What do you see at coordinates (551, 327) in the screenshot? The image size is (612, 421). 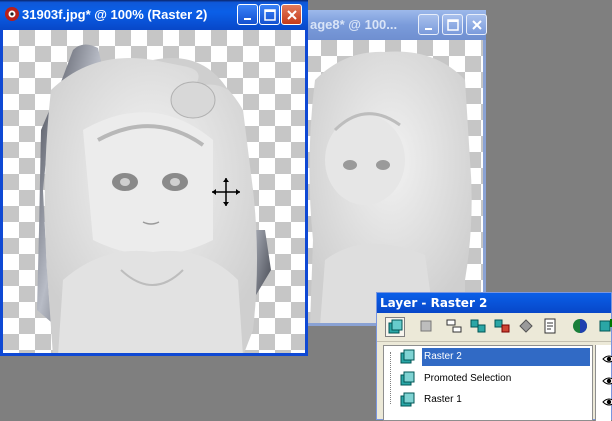 I see `properties-button` at bounding box center [551, 327].